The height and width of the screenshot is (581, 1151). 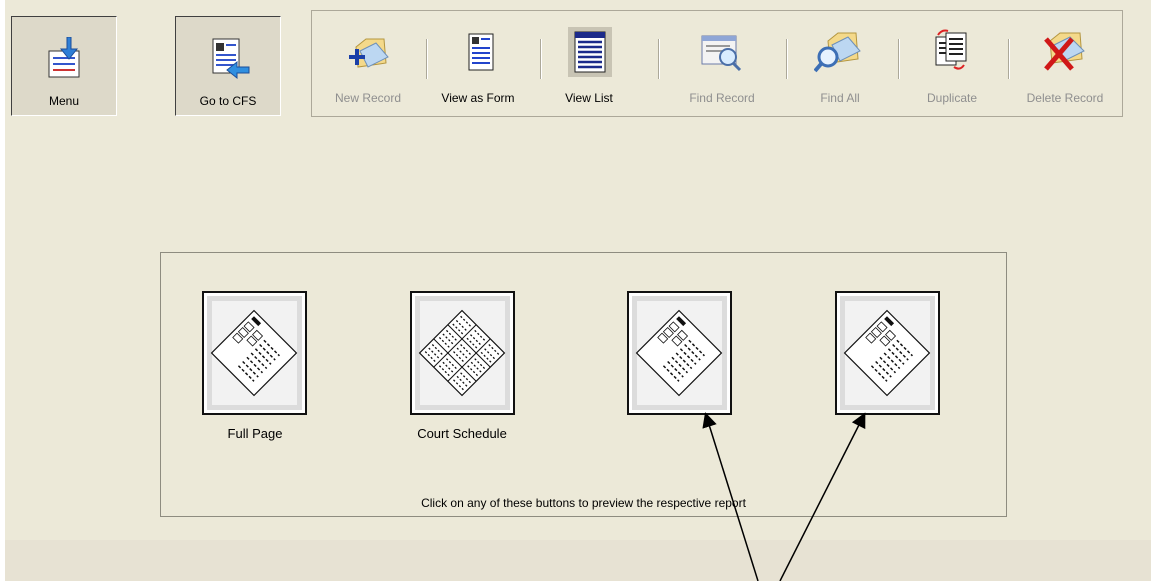 I want to click on annotation-arrow-right, so click(x=822, y=496).